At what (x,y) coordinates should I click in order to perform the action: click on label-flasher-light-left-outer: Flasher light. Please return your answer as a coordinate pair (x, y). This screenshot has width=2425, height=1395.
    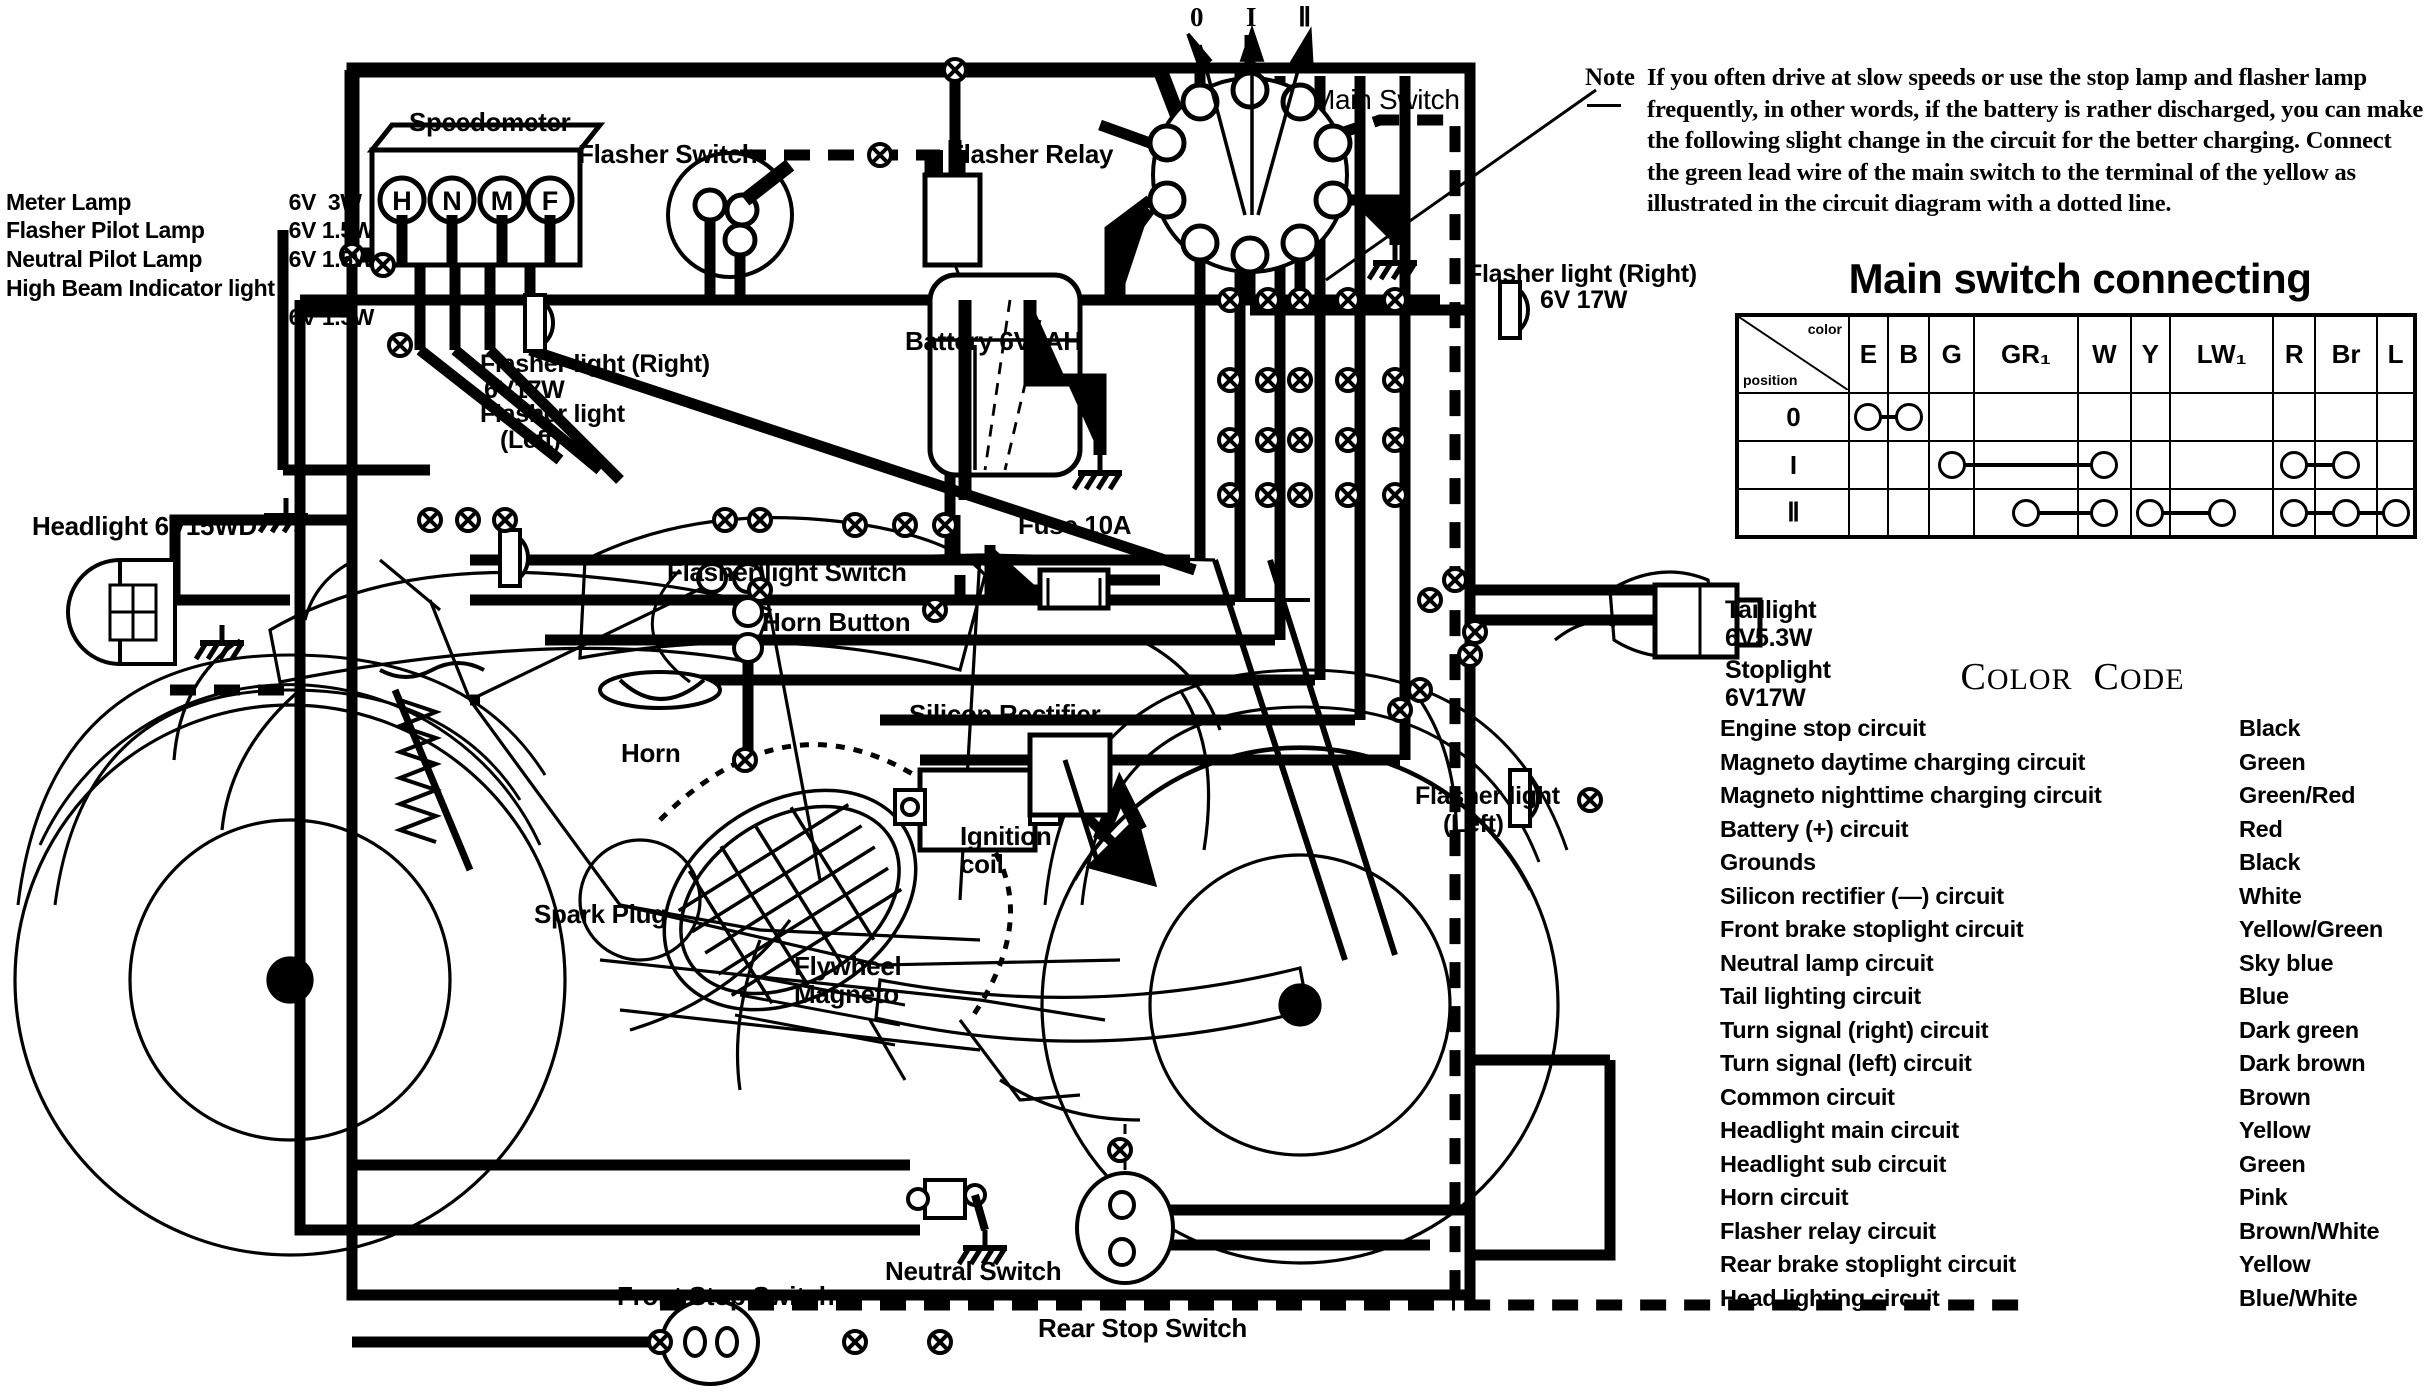
    Looking at the image, I should click on (1487, 796).